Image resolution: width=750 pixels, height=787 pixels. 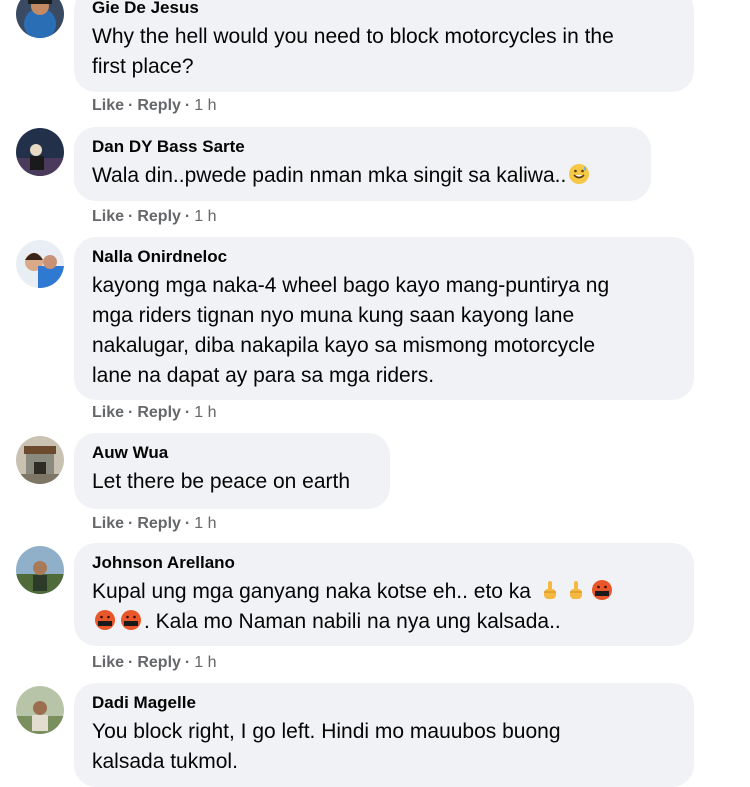 I want to click on comment-author: Nalla Onirdneloc, so click(x=384, y=257).